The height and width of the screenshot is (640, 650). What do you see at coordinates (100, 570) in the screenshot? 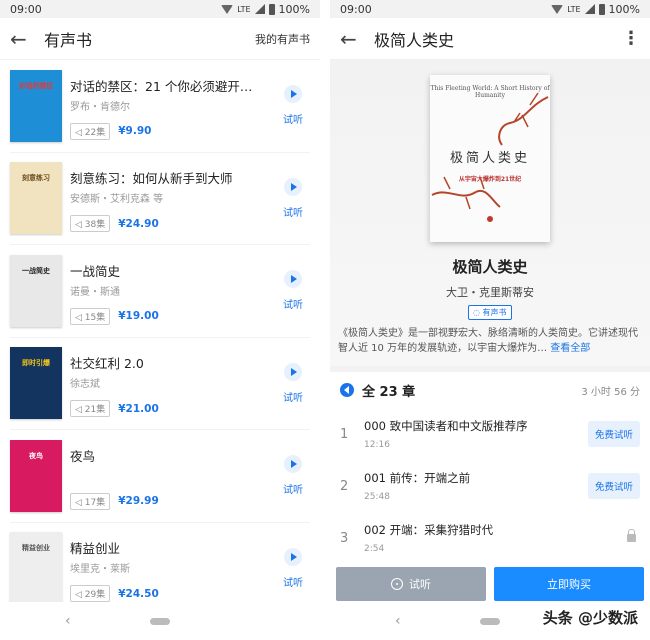
I see `book-author: 埃里克・莱斯` at bounding box center [100, 570].